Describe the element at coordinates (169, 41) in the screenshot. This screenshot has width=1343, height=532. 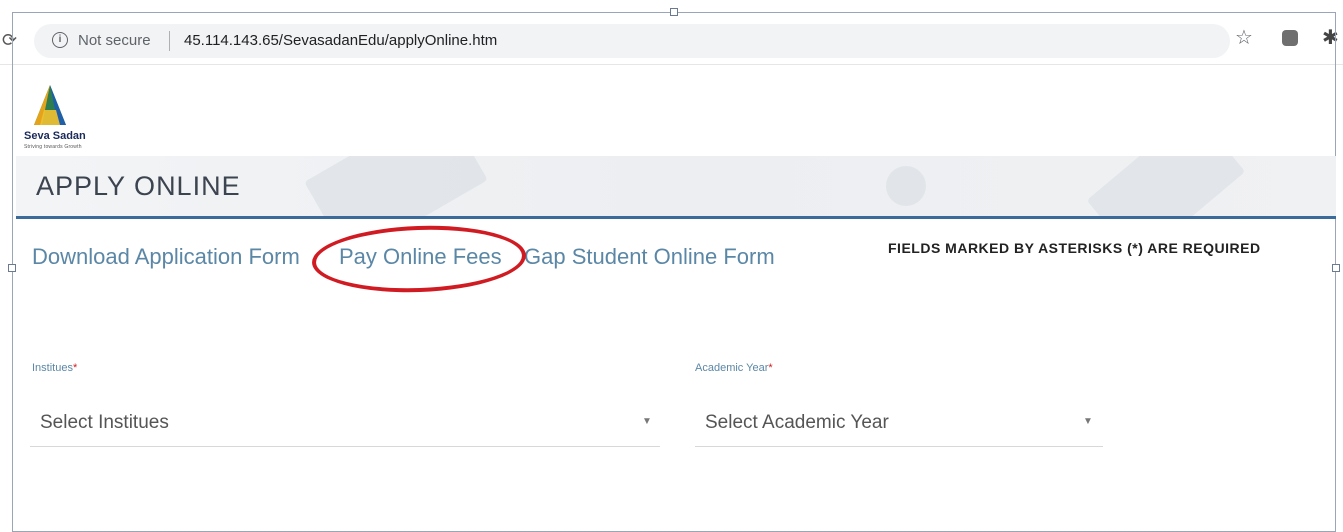
I see `address-divider` at that location.